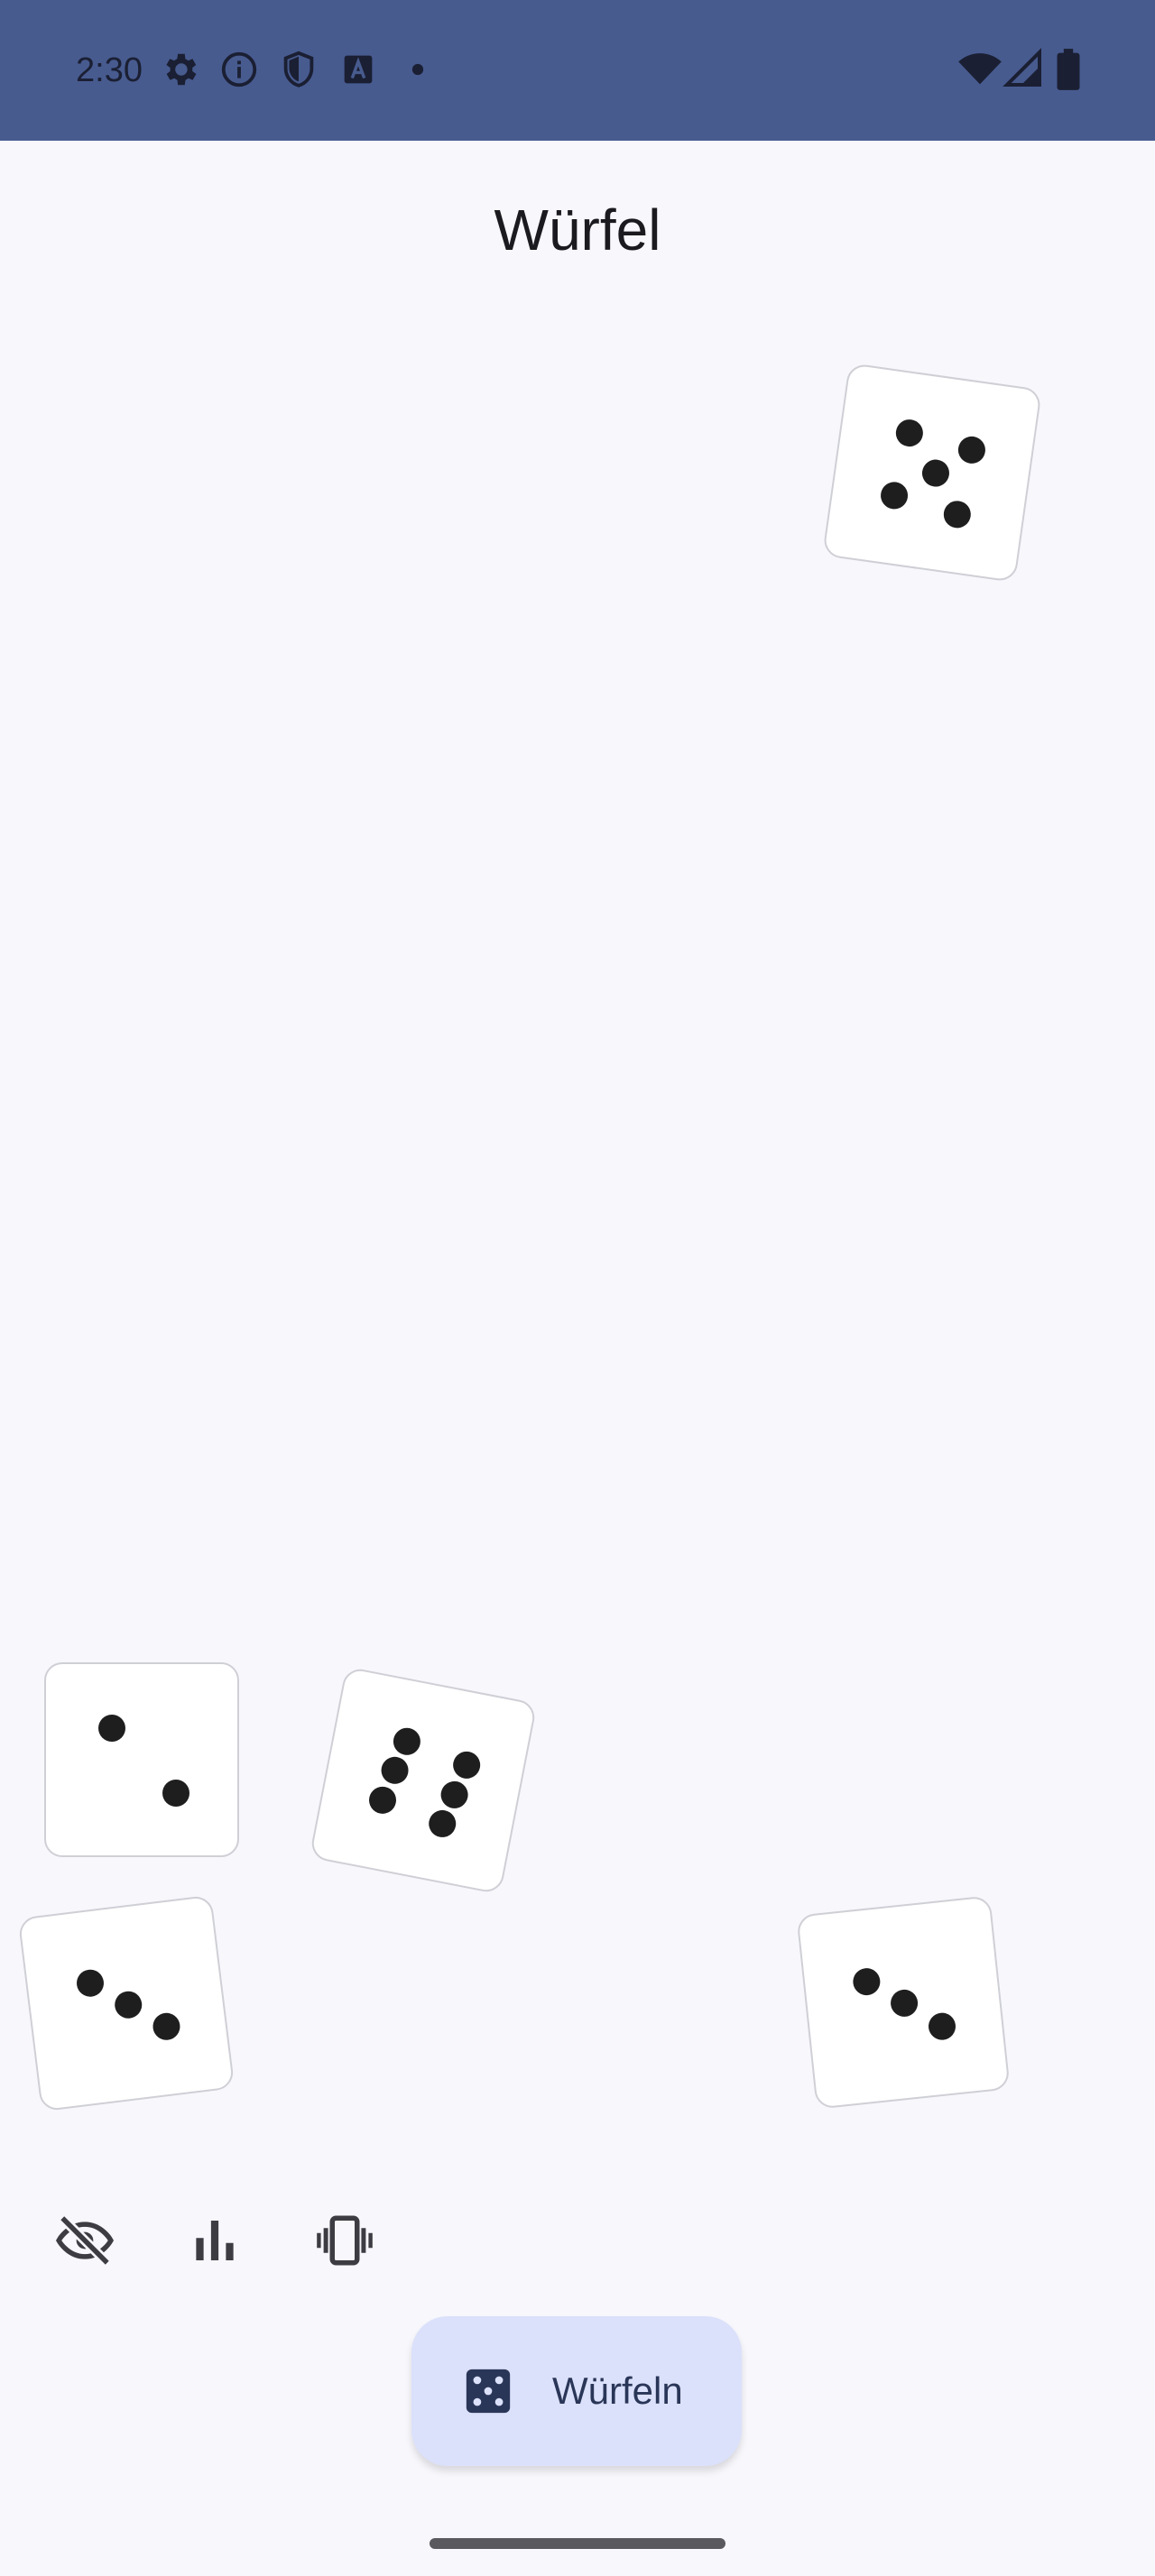 This screenshot has height=2576, width=1155. Describe the element at coordinates (488, 2391) in the screenshot. I see `dice-icon` at that location.